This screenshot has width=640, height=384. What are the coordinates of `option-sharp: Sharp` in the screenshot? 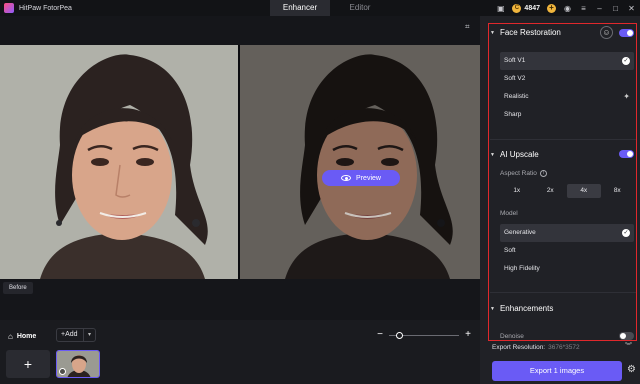 It's located at (567, 115).